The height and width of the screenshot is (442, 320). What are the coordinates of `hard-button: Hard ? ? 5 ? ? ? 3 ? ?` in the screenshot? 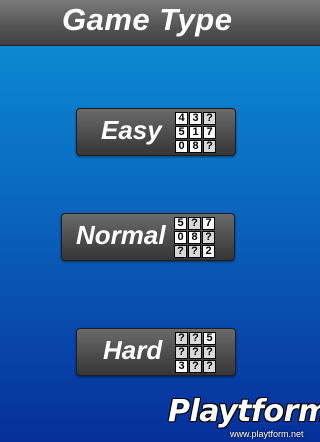 It's located at (156, 352).